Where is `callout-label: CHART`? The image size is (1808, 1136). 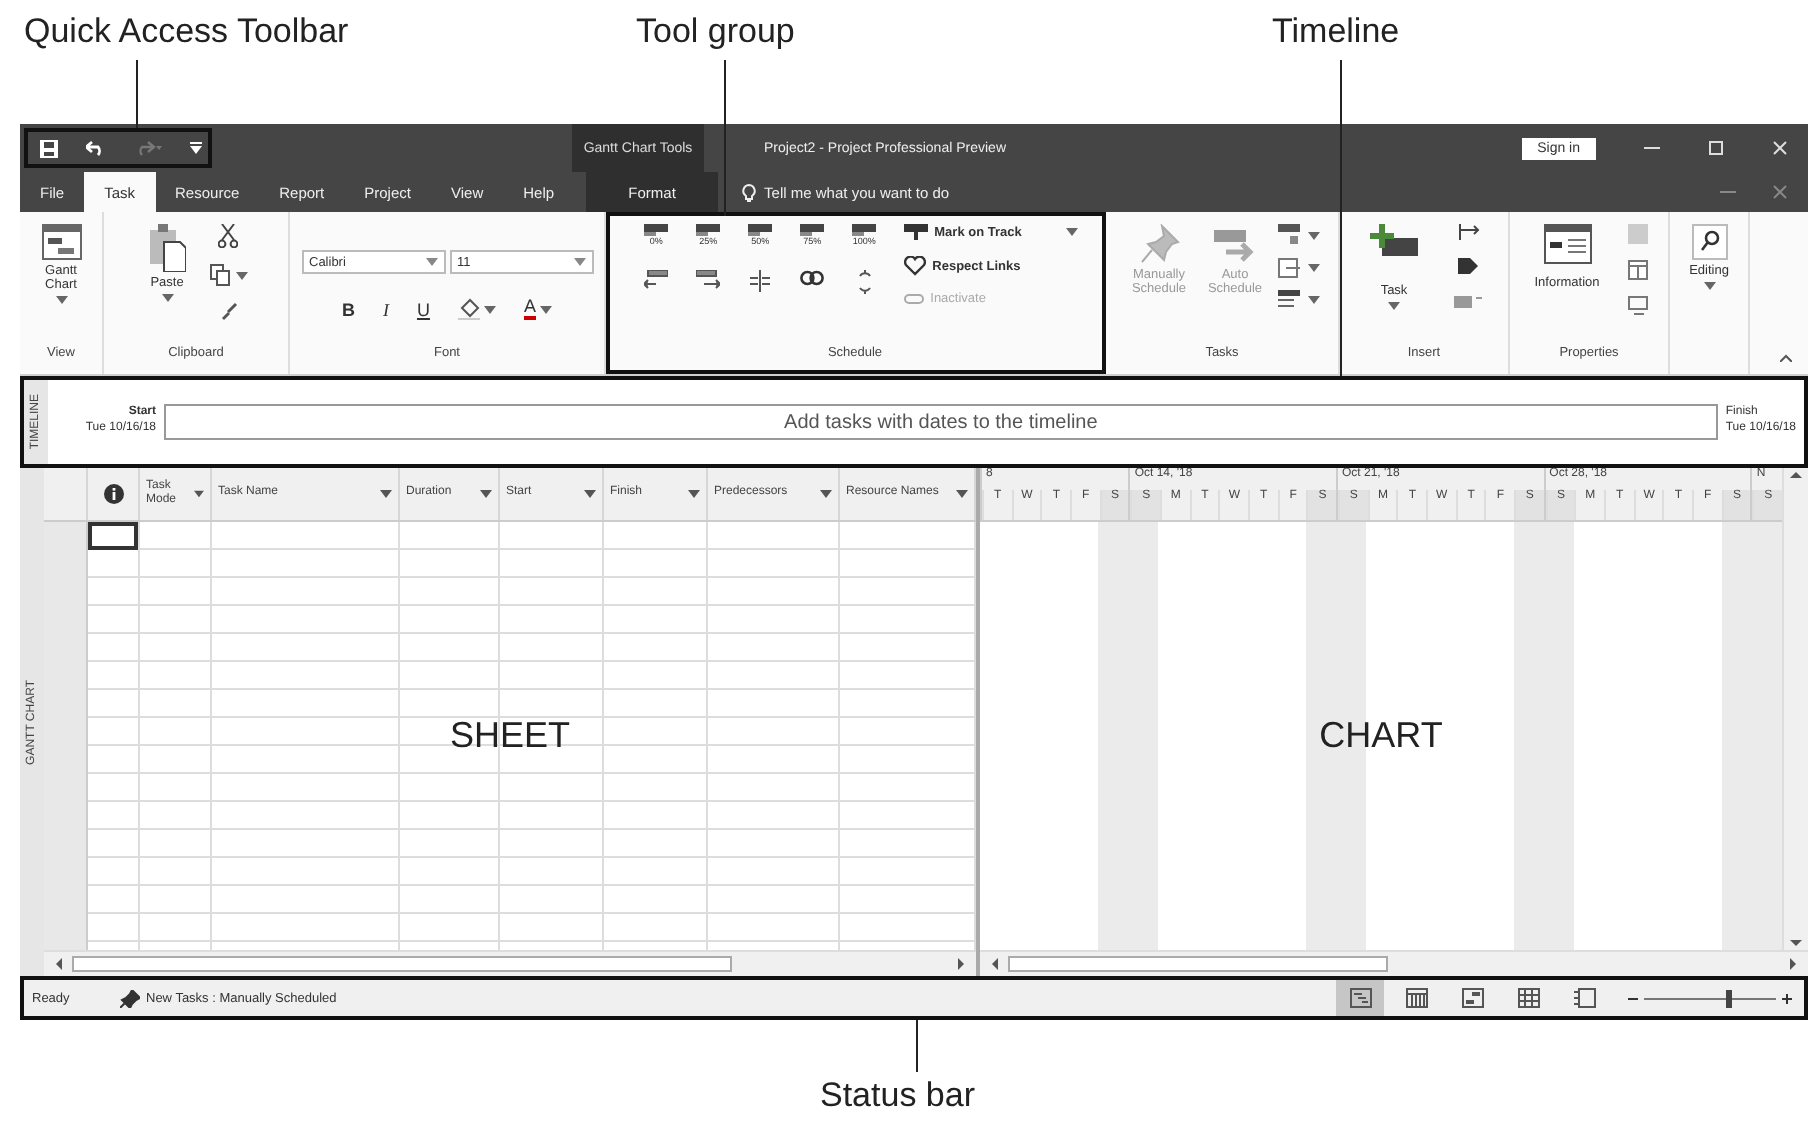 callout-label: CHART is located at coordinates (1381, 736).